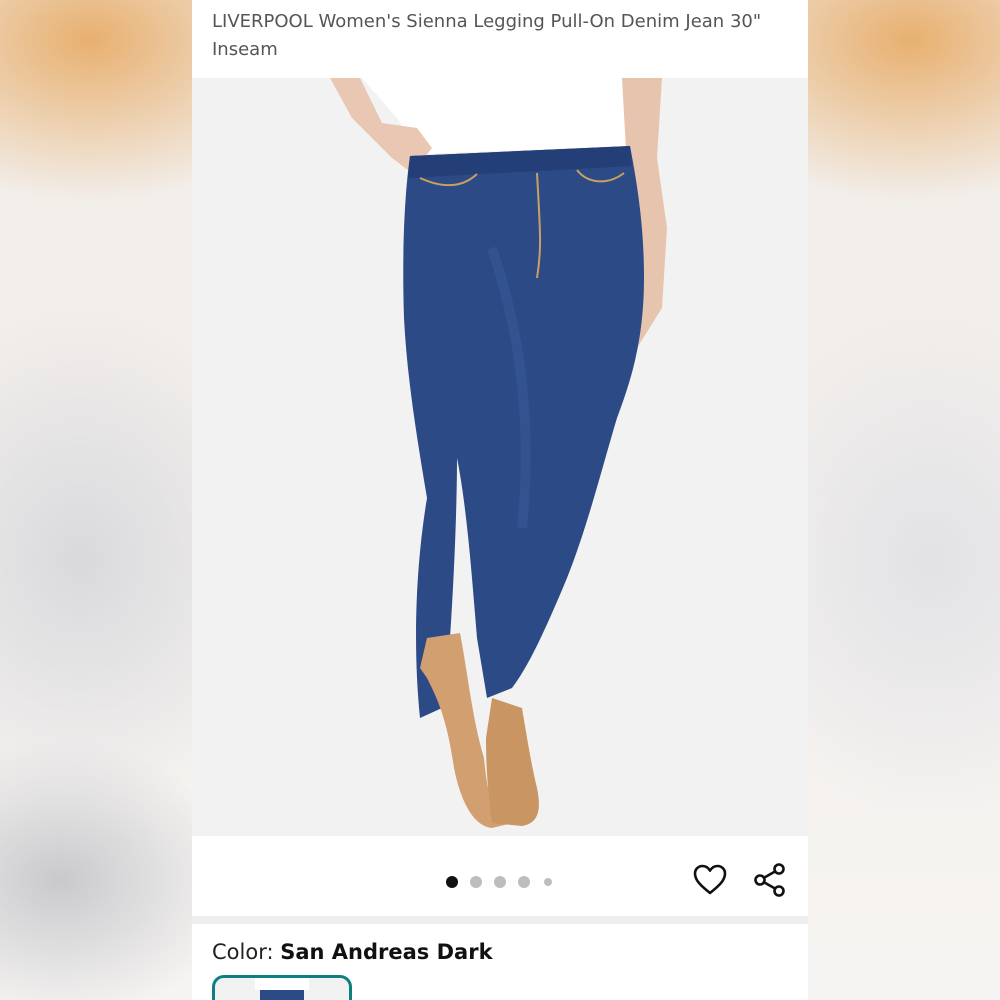 The width and height of the screenshot is (1000, 1000). Describe the element at coordinates (243, 952) in the screenshot. I see `color-label: Color:` at that location.